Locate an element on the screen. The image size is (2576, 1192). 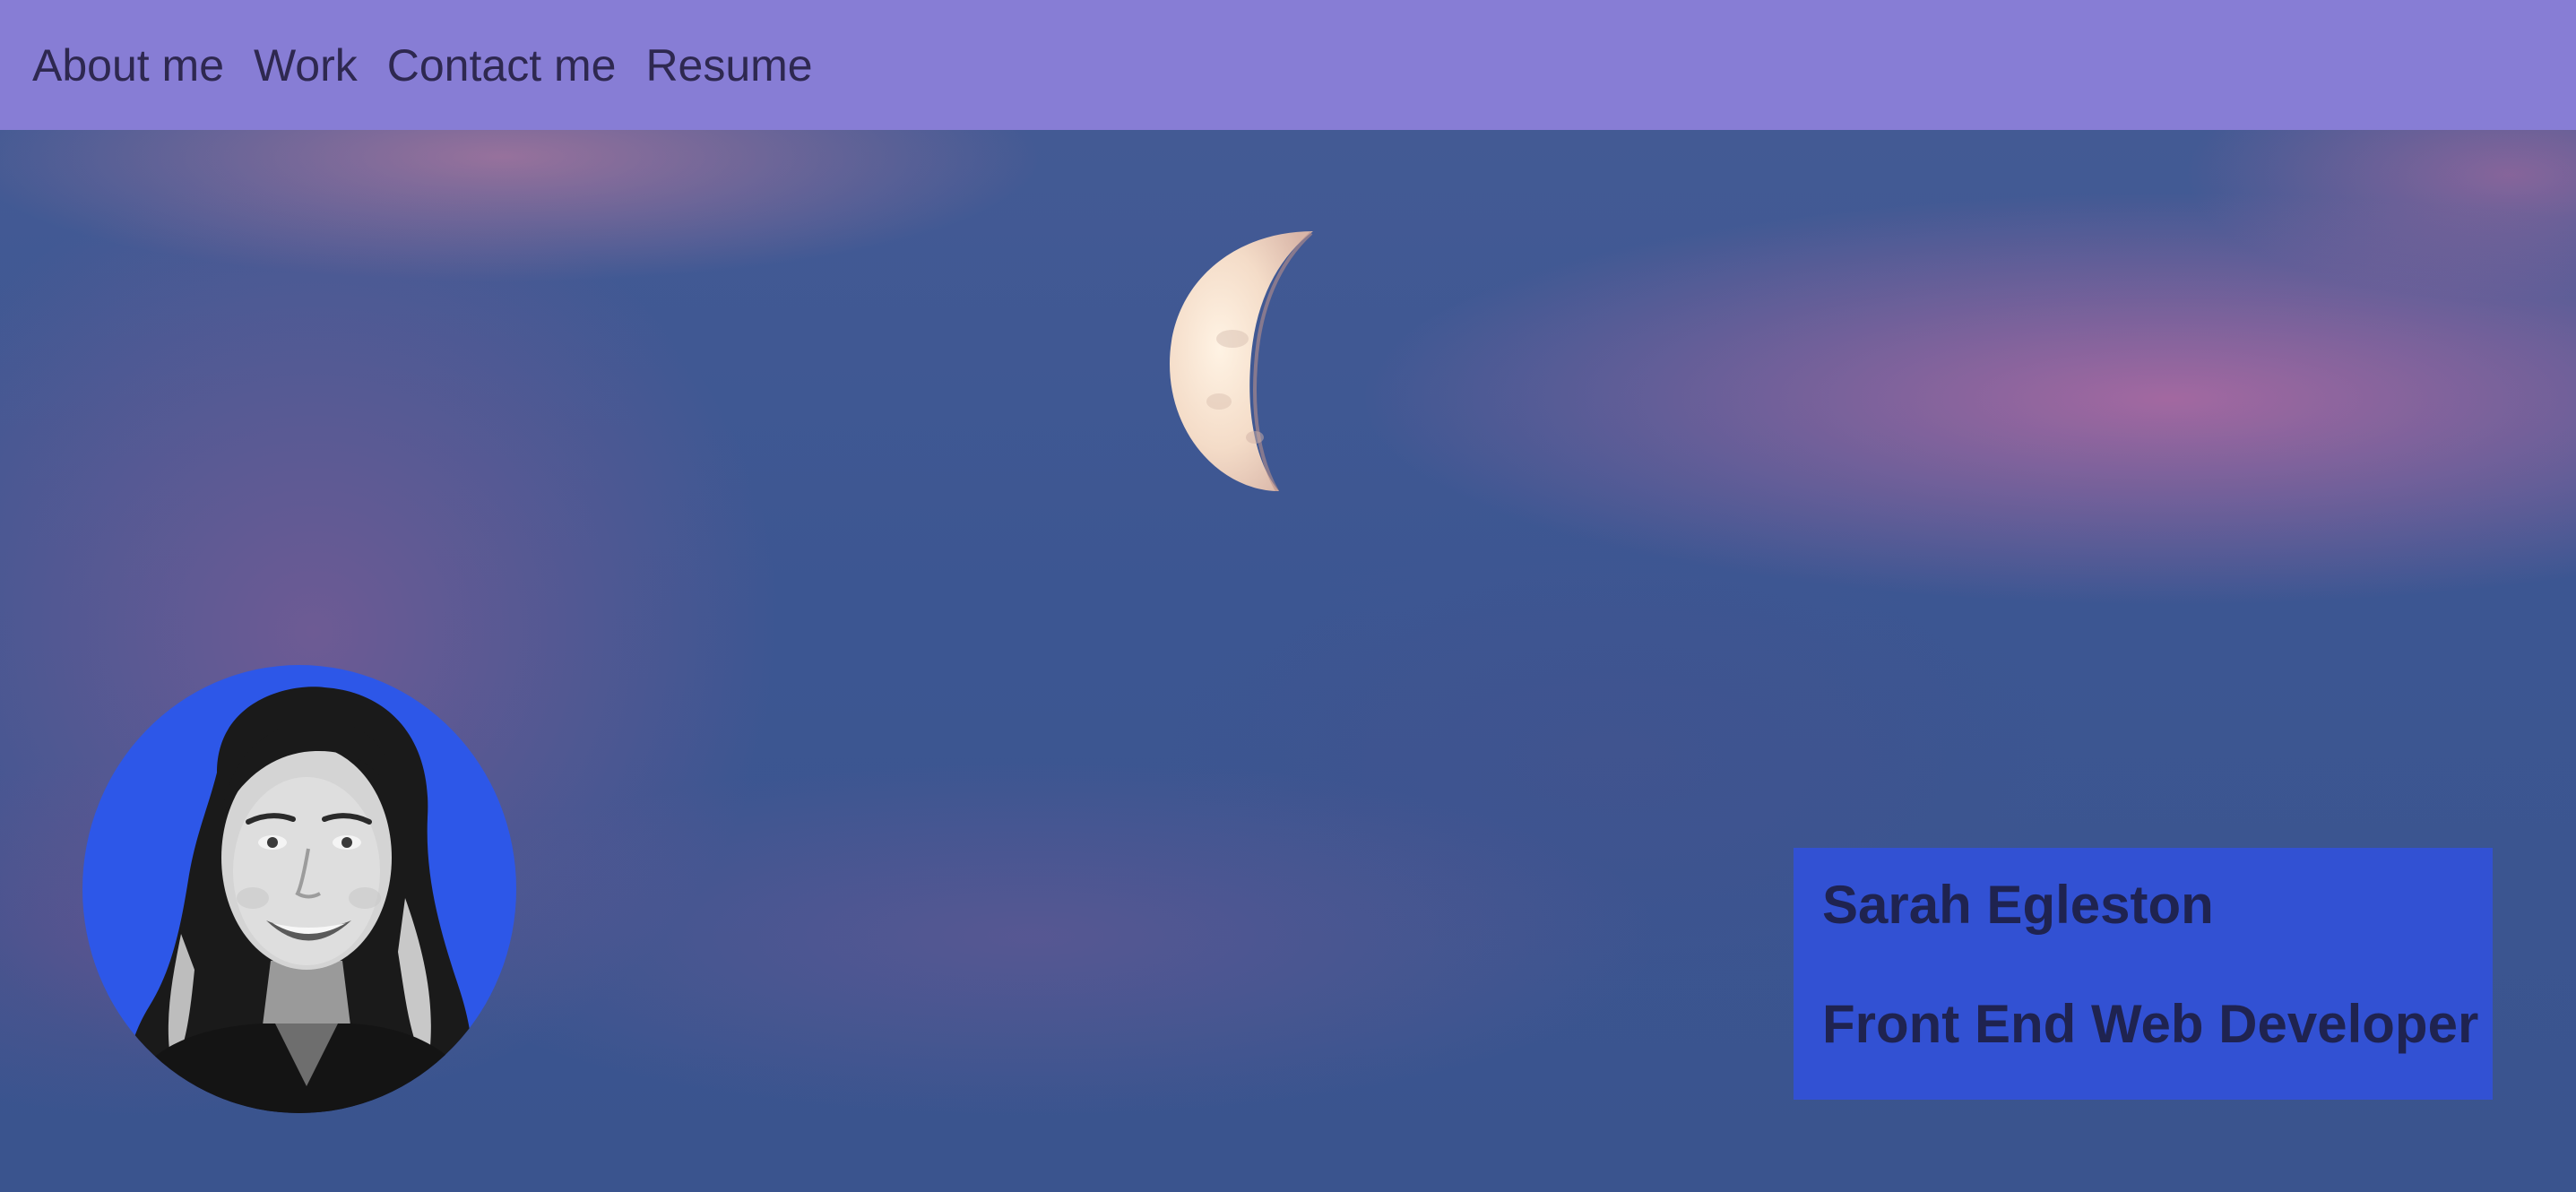
nav-link-about-me: About me is located at coordinates (128, 65).